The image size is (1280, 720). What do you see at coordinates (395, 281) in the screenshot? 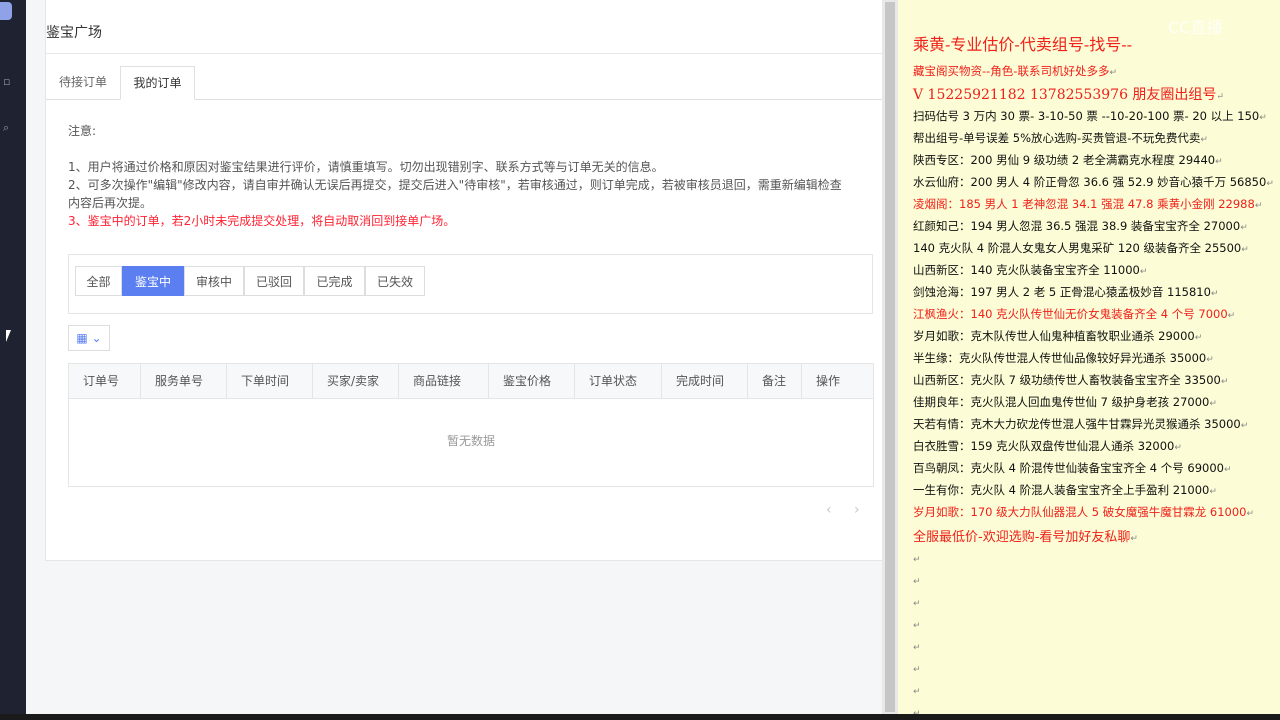
I see `filter-expired-button: 已失效` at bounding box center [395, 281].